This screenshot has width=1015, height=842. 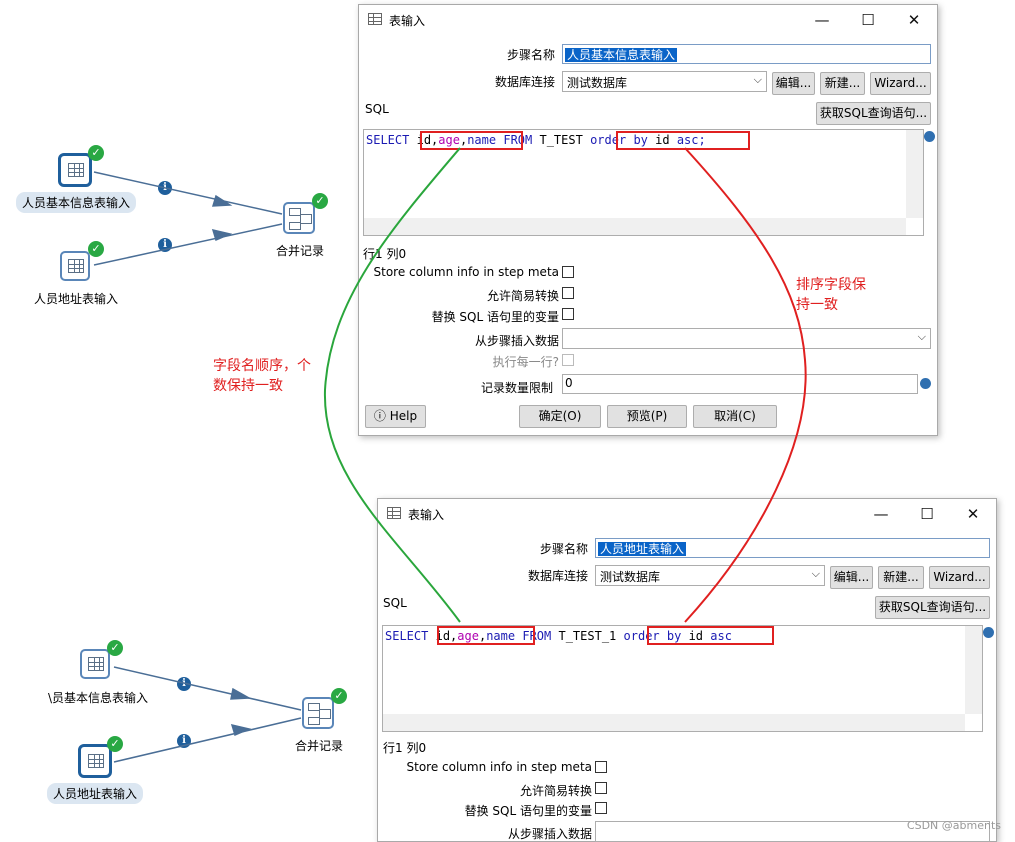 I want to click on green-connector-curve, so click(x=392, y=385).